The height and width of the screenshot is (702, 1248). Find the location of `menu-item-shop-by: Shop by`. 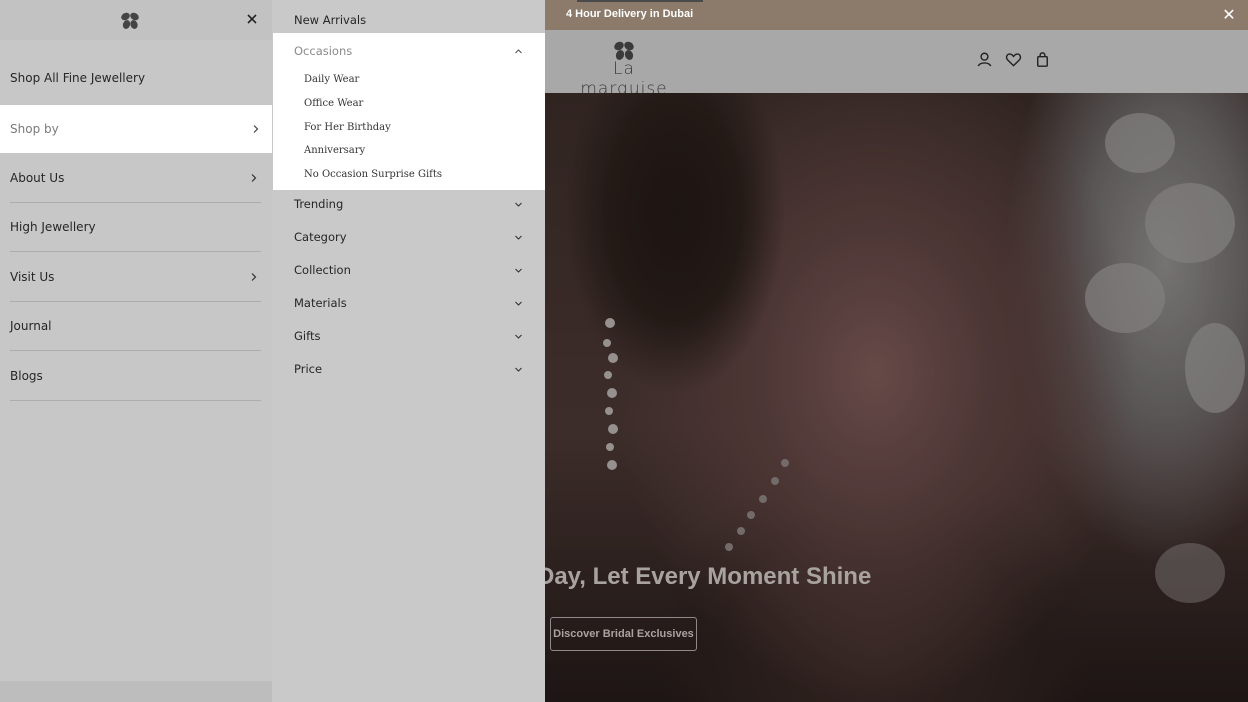

menu-item-shop-by: Shop by is located at coordinates (136, 129).